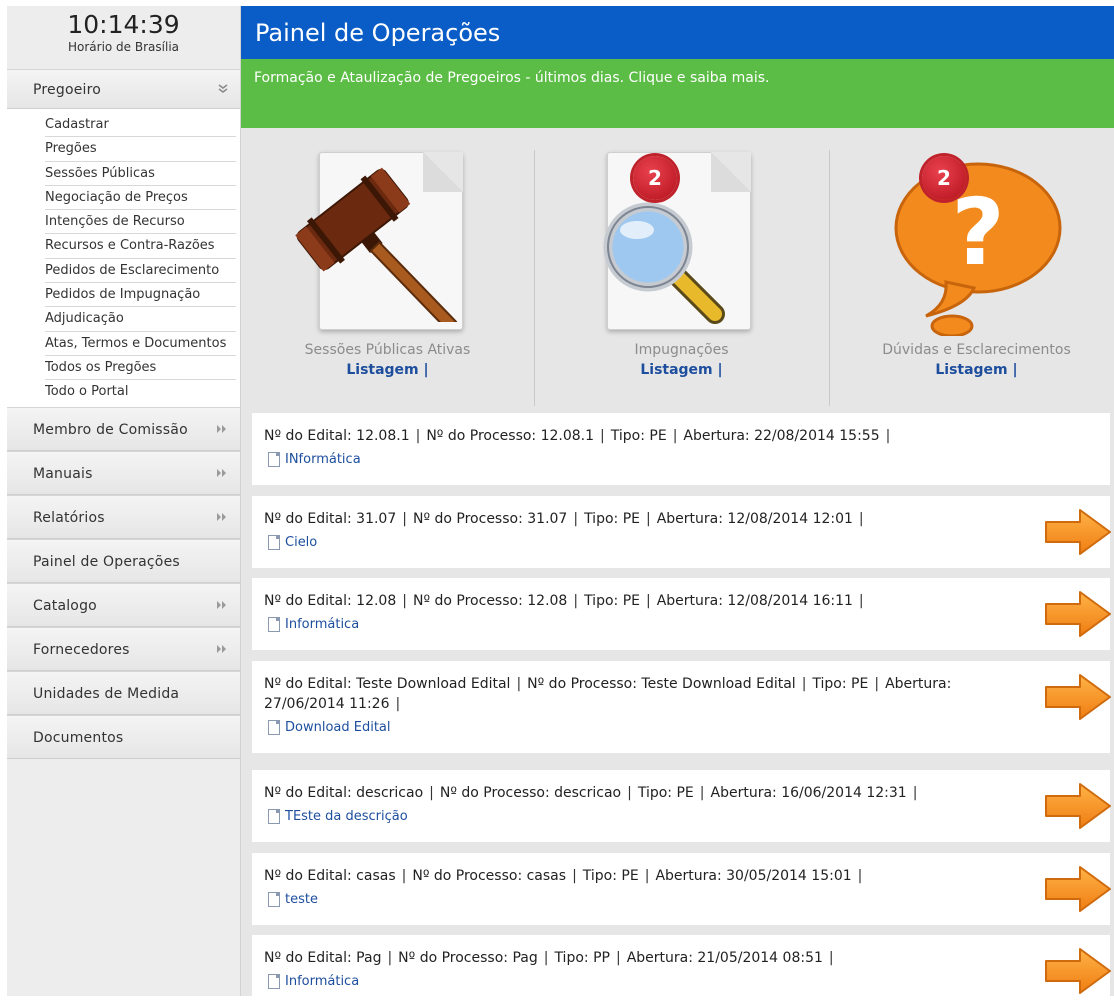 Image resolution: width=1114 pixels, height=1007 pixels. I want to click on panel-duvidas: ? 2 Dúvidas e Esclarecimentos Listagem |, so click(972, 271).